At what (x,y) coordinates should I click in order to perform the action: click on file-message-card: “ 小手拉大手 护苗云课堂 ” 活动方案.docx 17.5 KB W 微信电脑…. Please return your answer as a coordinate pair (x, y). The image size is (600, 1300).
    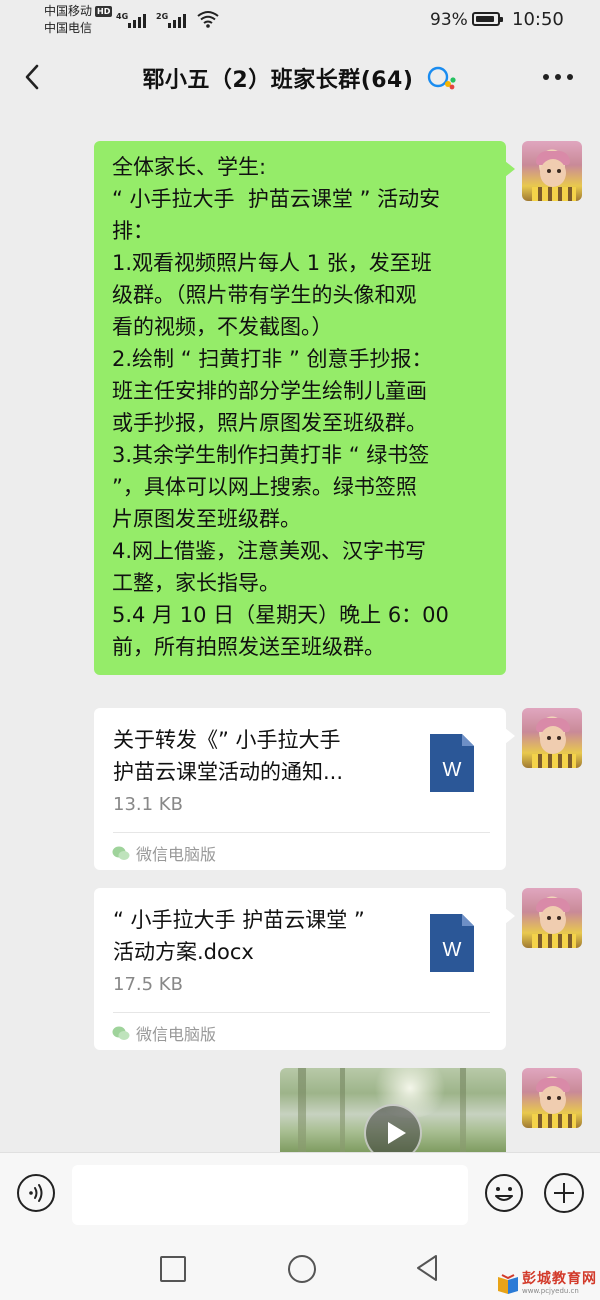
    Looking at the image, I should click on (304, 969).